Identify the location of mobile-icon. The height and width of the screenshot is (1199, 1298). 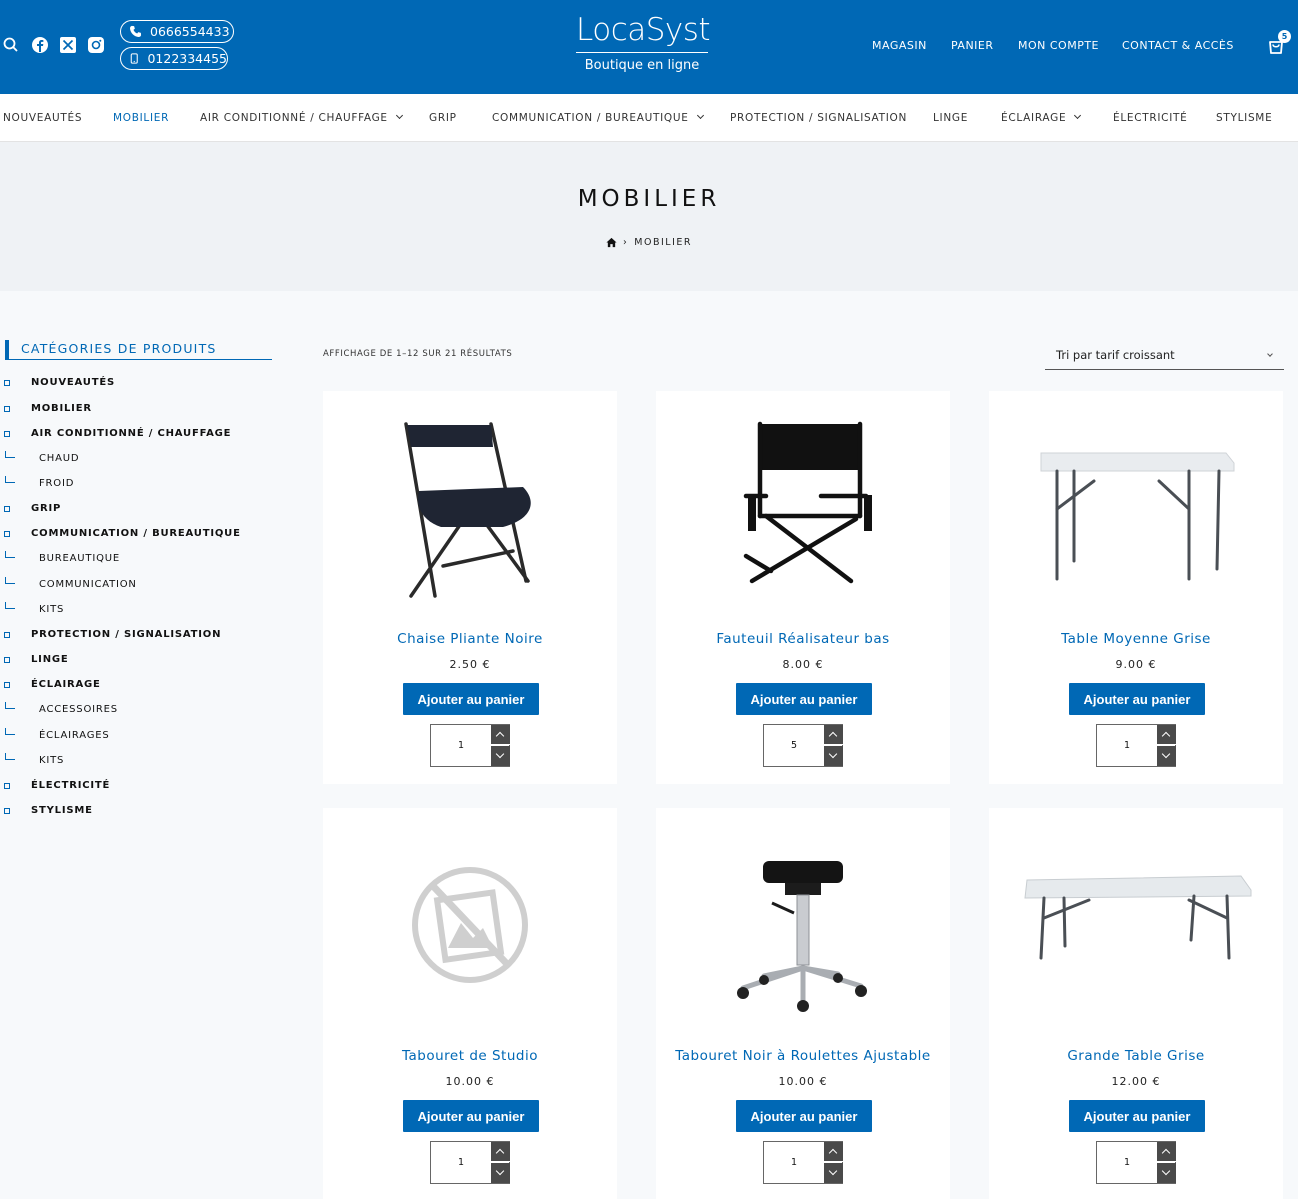
(134, 58).